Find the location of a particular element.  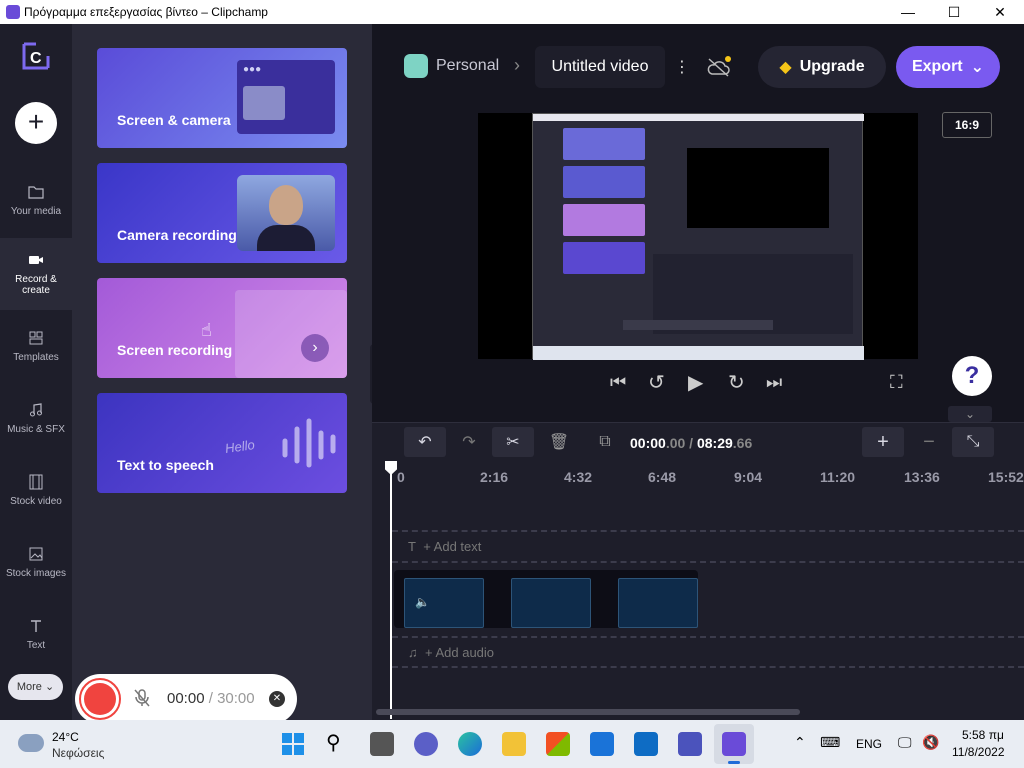

more-options-button: ⋮ is located at coordinates (682, 67).